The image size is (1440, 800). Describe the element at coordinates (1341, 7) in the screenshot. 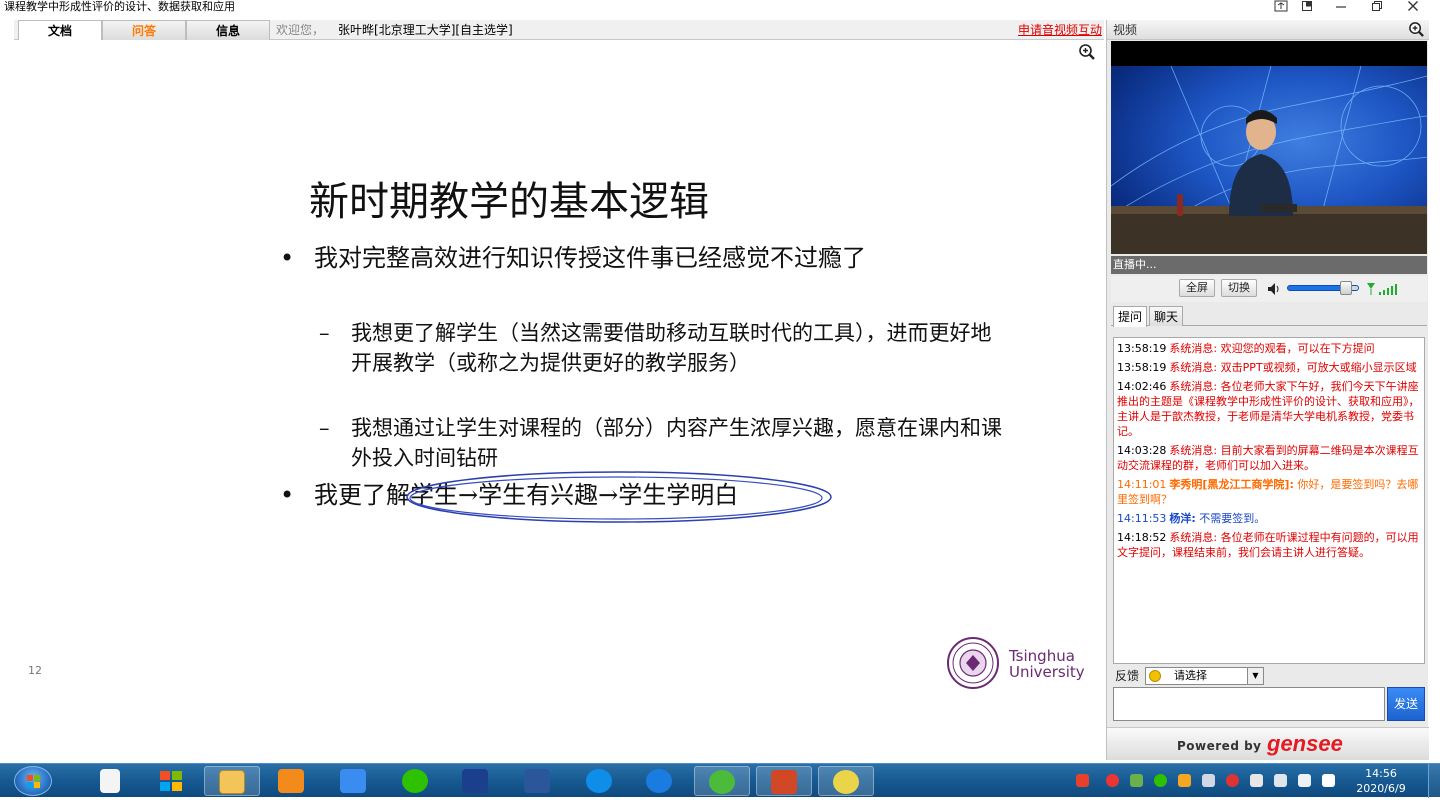

I see `minimize-icon` at that location.